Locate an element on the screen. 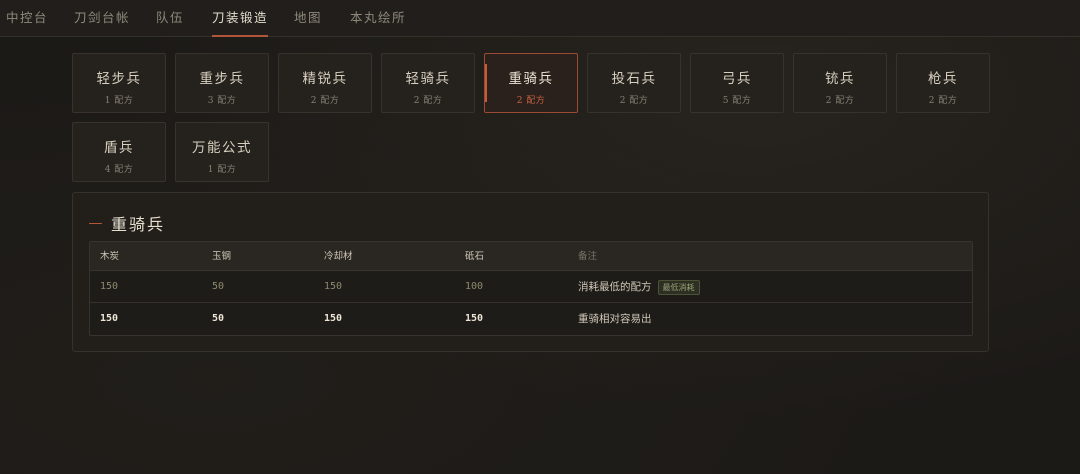  card-gunner: 铳兵 2 配方 is located at coordinates (840, 83).